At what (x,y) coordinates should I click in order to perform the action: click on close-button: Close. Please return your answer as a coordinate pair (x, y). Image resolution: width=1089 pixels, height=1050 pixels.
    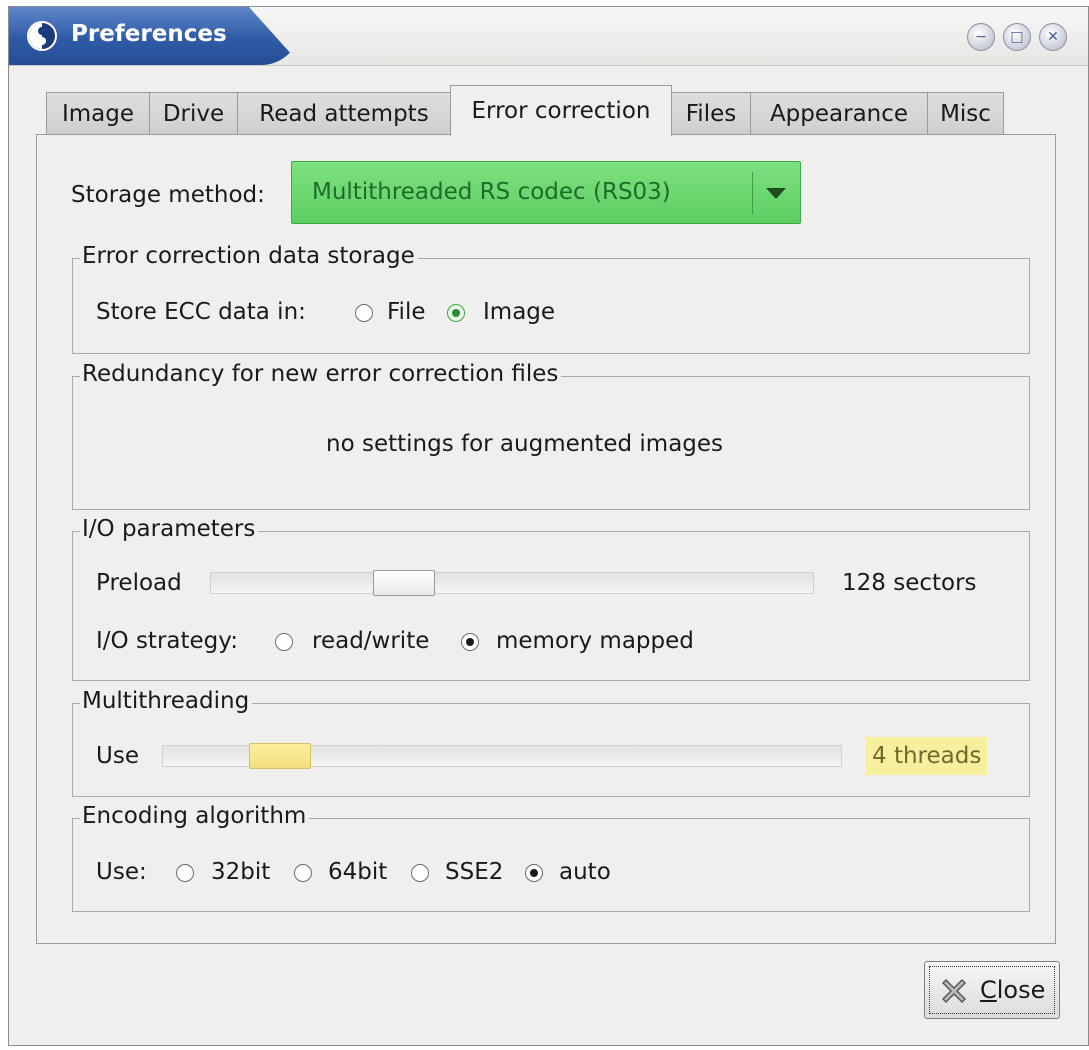
    Looking at the image, I should click on (992, 990).